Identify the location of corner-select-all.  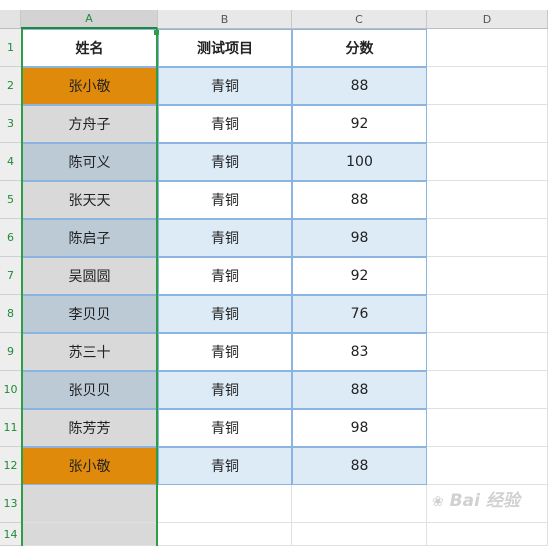
(10, 19).